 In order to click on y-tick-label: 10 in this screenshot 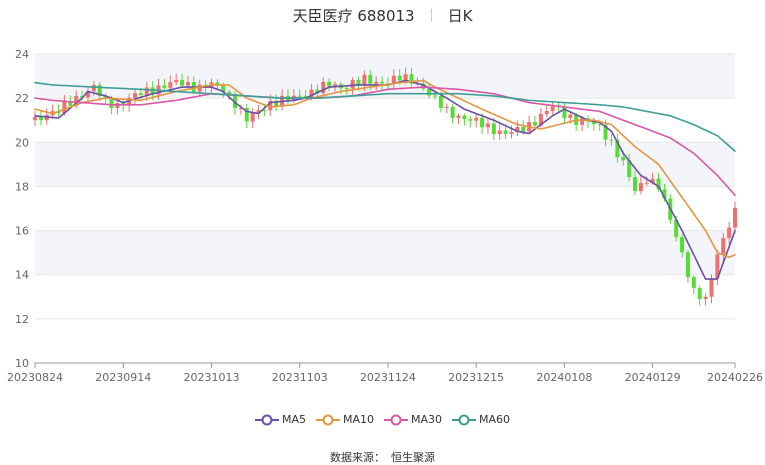, I will do `click(22, 363)`.